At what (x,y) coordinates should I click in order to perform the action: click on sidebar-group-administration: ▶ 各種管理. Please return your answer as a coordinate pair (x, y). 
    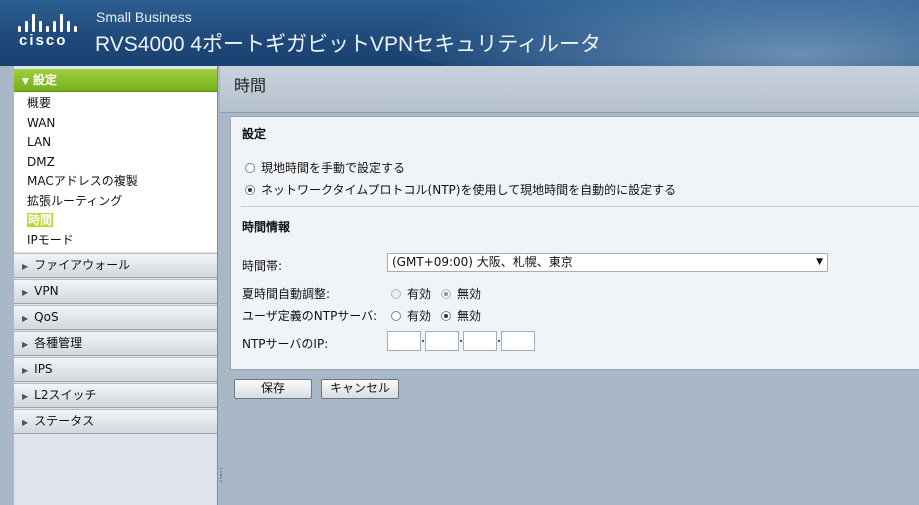
    Looking at the image, I should click on (115, 343).